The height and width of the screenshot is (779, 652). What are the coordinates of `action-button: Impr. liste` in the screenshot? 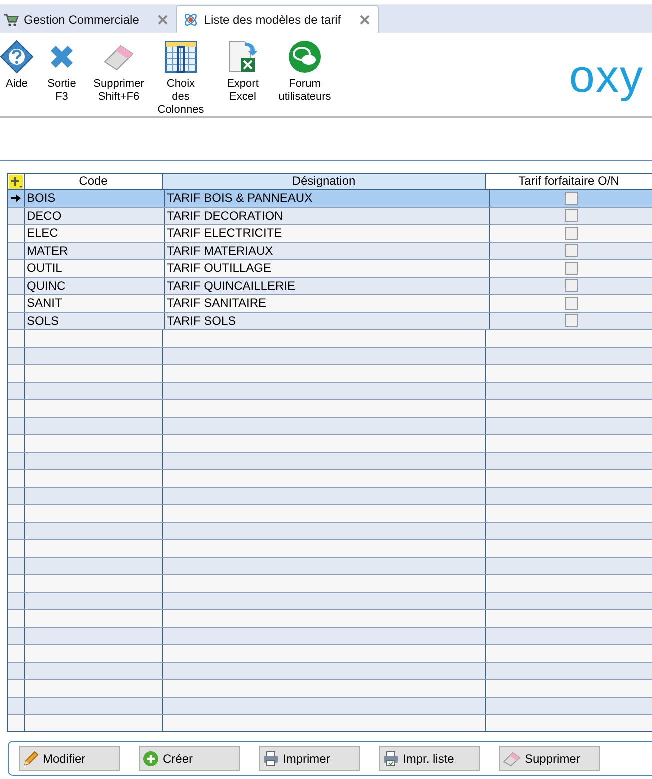 It's located at (429, 758).